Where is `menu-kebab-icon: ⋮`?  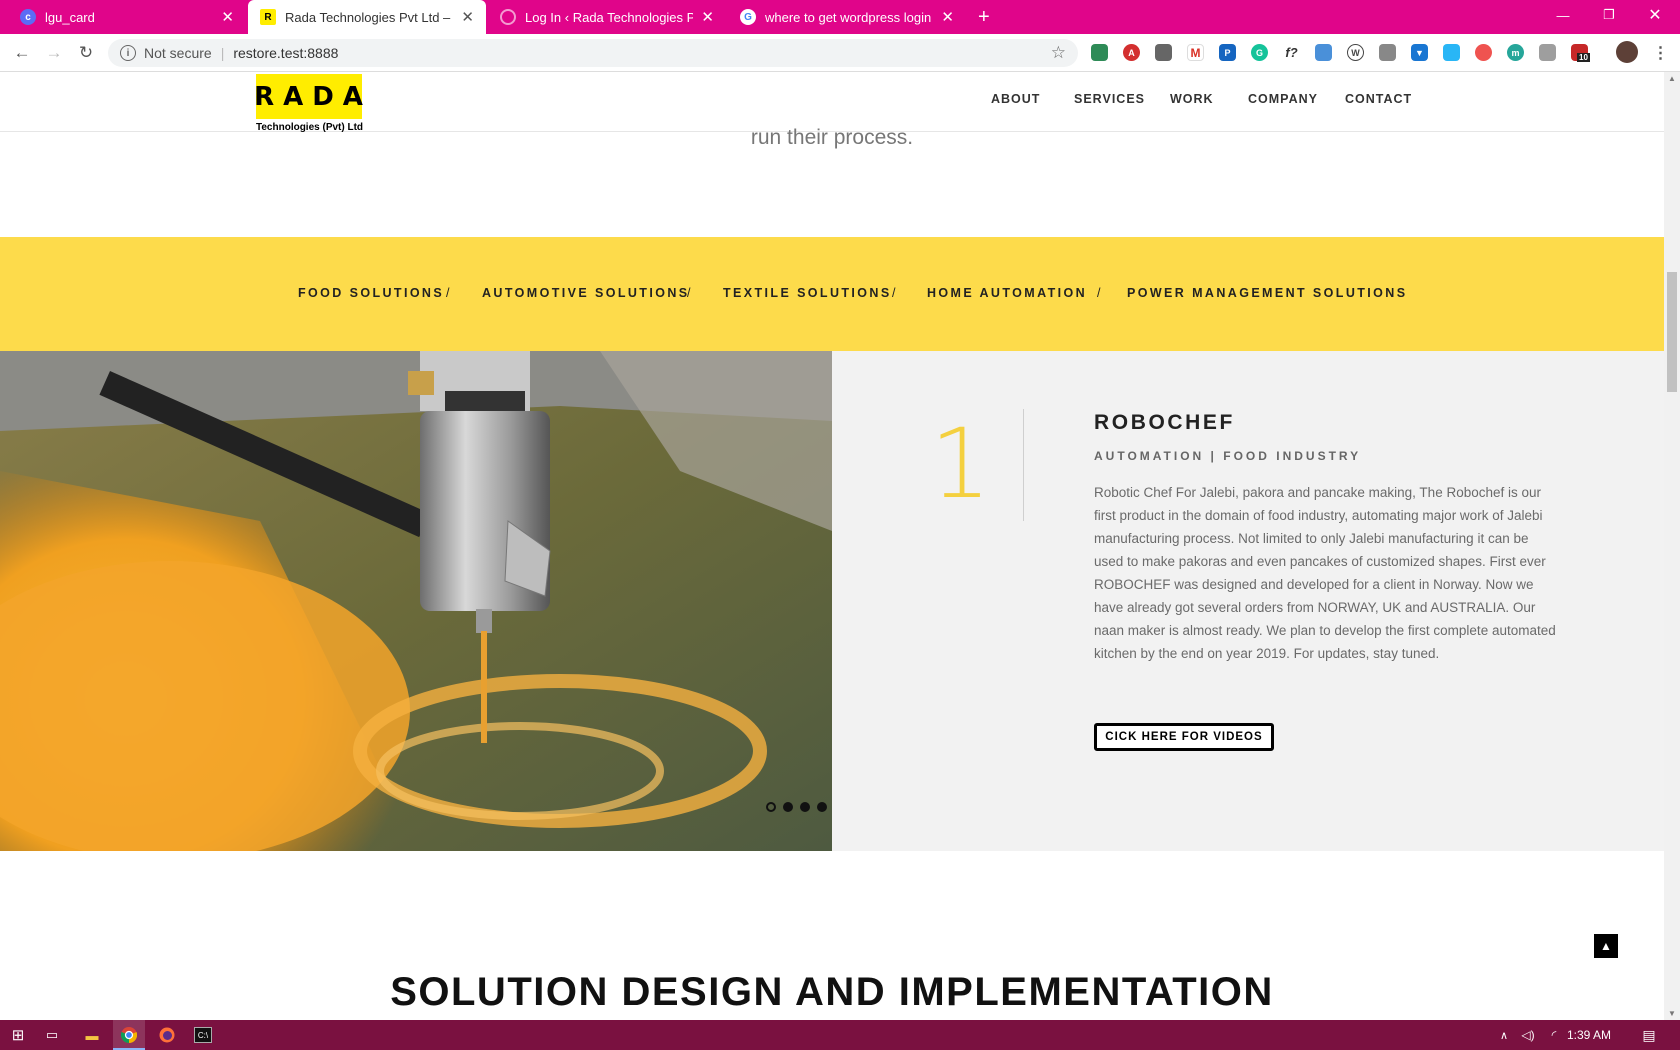
menu-kebab-icon: ⋮ is located at coordinates (1660, 53).